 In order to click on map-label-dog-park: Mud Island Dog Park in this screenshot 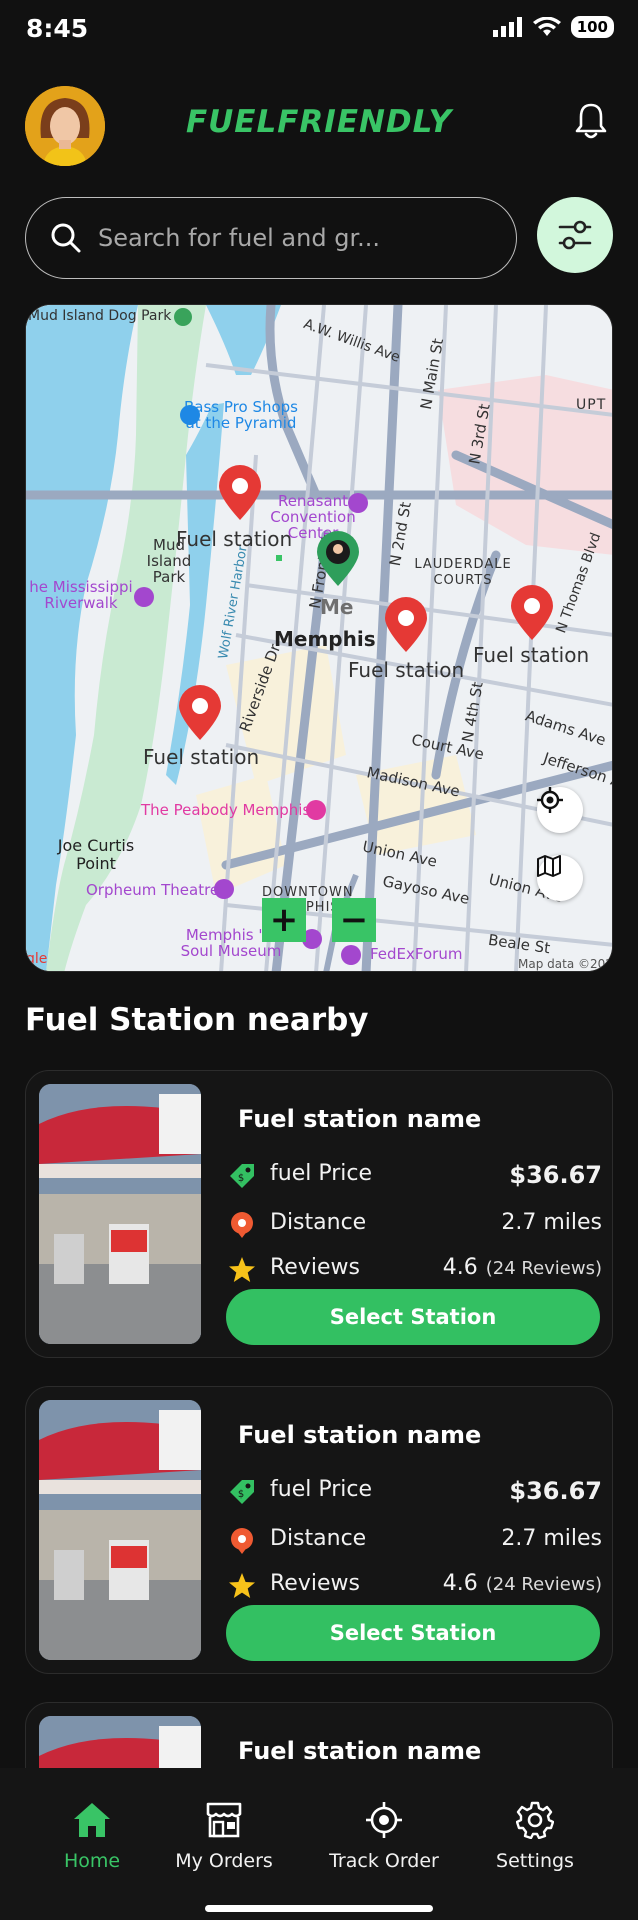, I will do `click(100, 316)`.